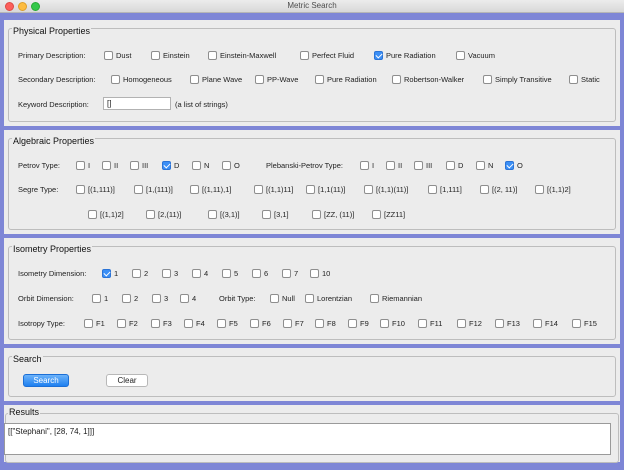 Image resolution: width=624 pixels, height=470 pixels. What do you see at coordinates (293, 323) in the screenshot?
I see `isotropy-option-f7: F7` at bounding box center [293, 323].